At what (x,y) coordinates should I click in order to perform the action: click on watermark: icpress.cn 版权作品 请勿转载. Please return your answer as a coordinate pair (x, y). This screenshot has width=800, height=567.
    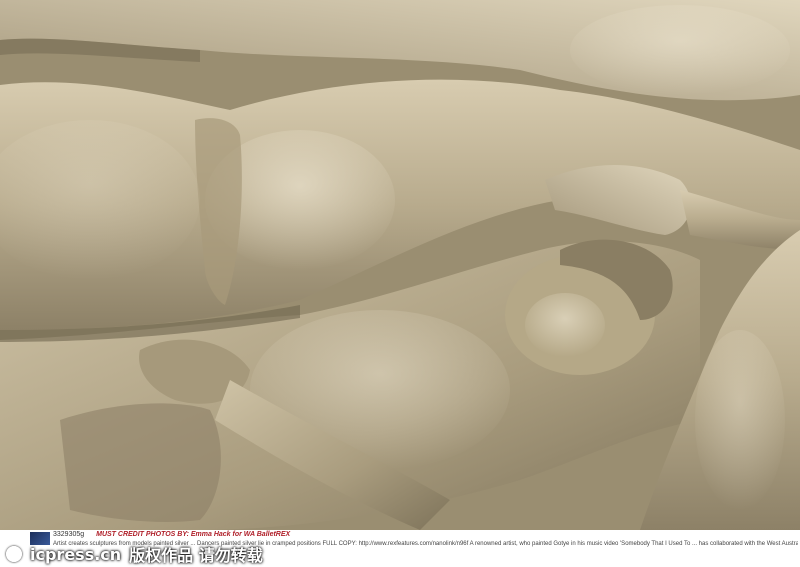
    Looking at the image, I should click on (134, 554).